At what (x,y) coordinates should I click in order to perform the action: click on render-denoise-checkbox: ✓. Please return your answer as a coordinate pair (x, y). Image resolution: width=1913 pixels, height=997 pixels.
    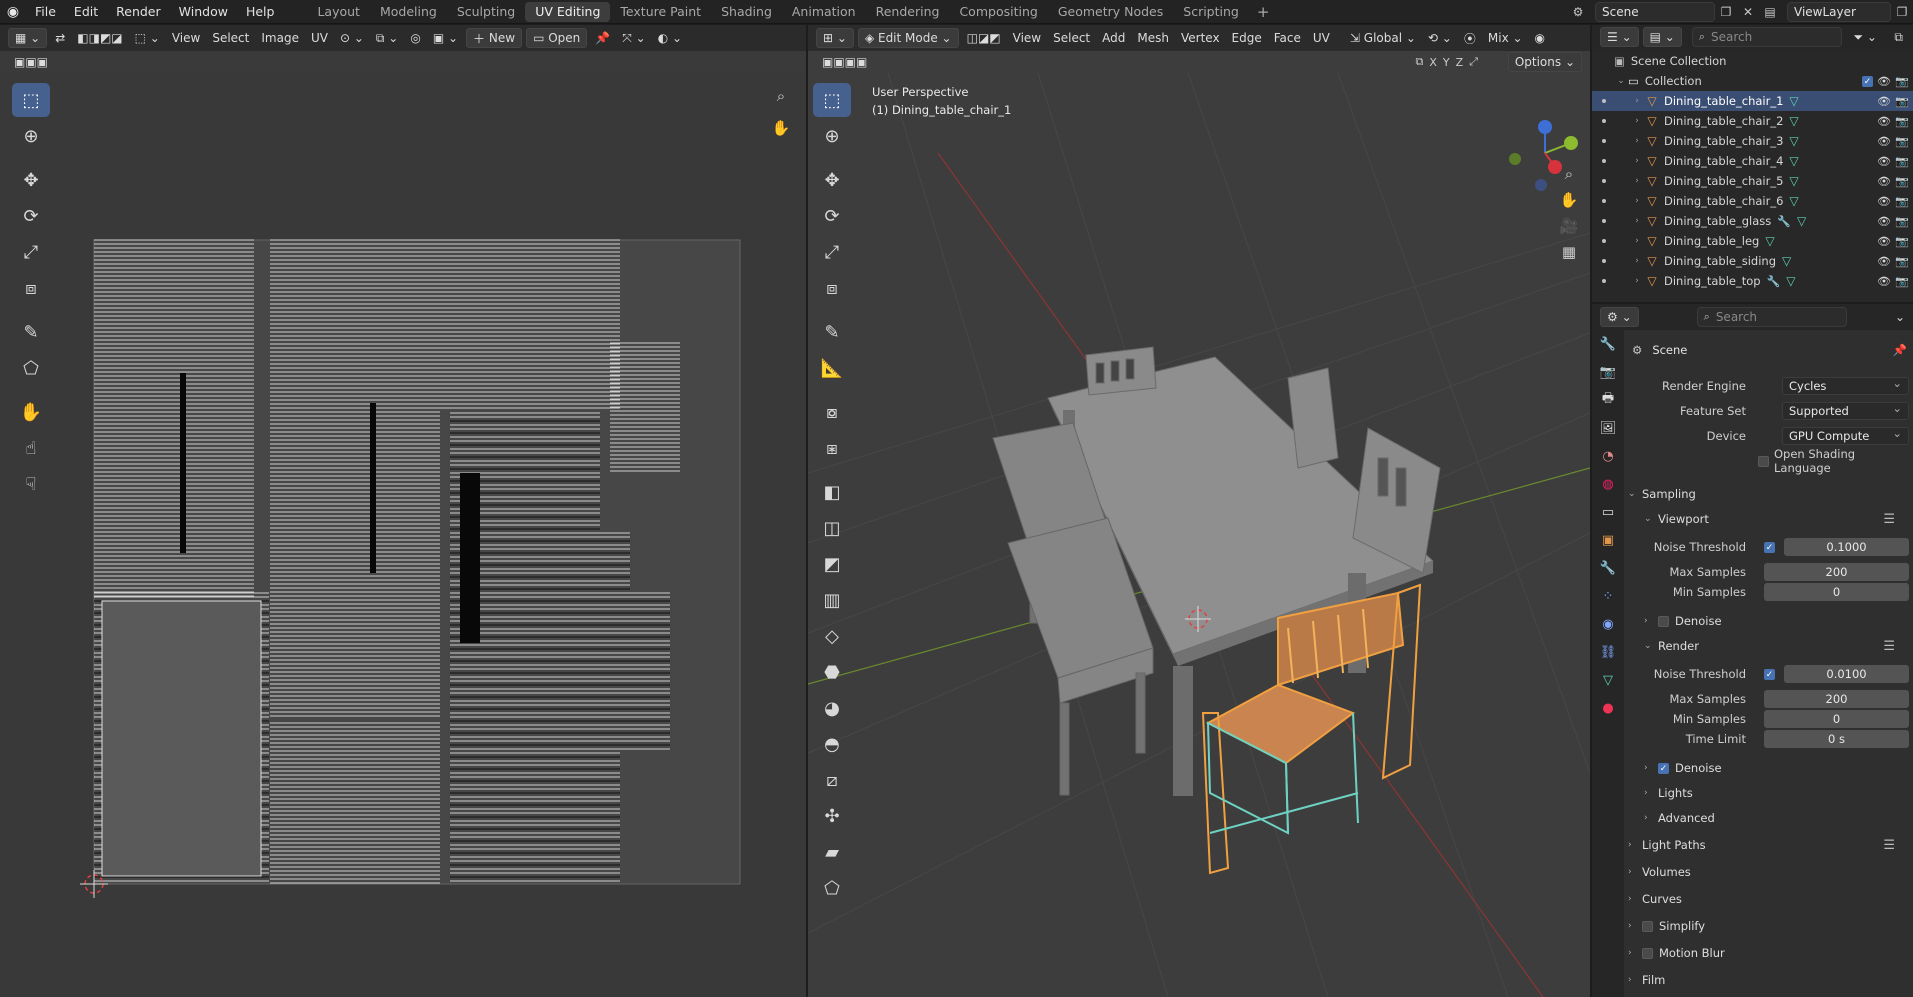
    Looking at the image, I should click on (1663, 768).